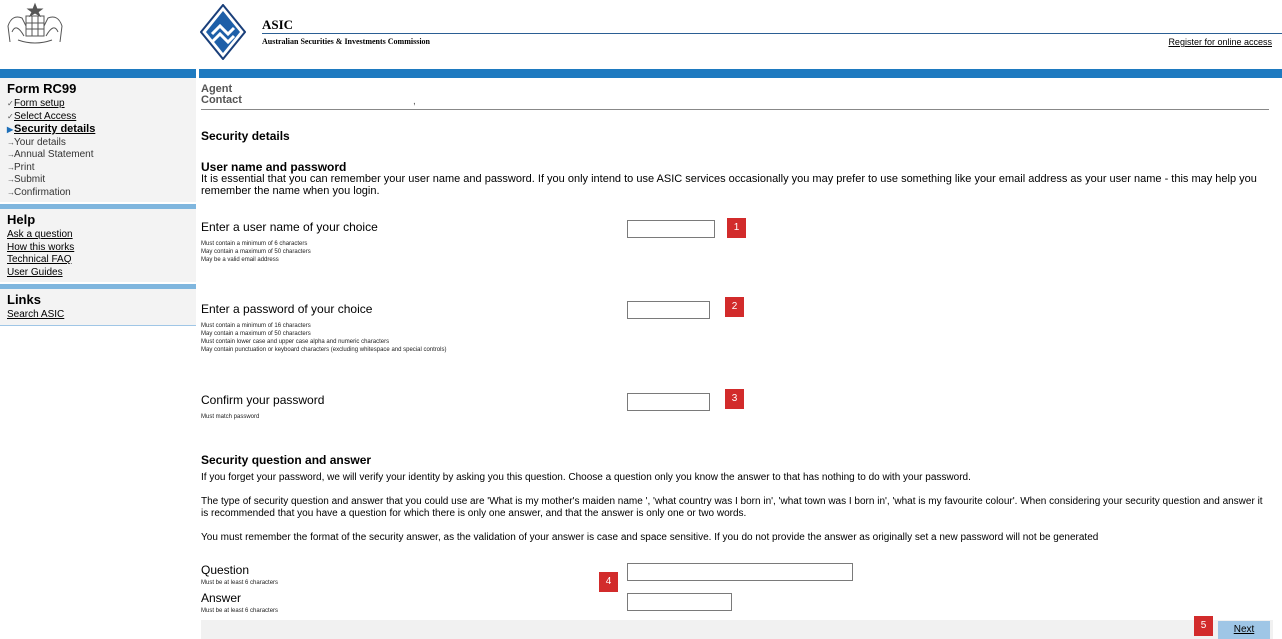 Image resolution: width=1282 pixels, height=639 pixels. Describe the element at coordinates (736, 228) in the screenshot. I see `step-badge-1: 1` at that location.